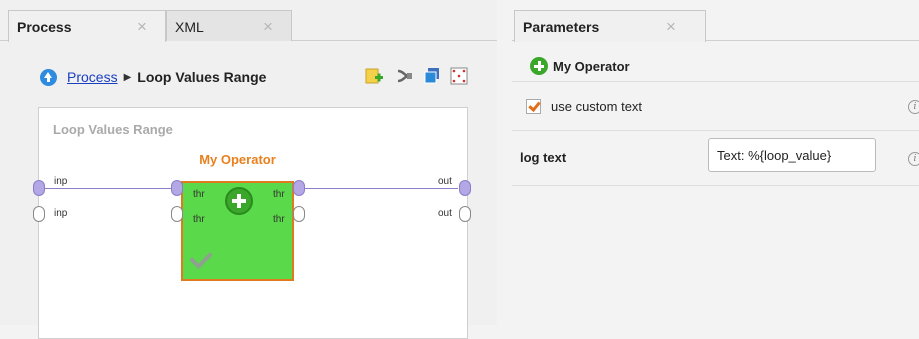  What do you see at coordinates (199, 194) in the screenshot?
I see `operator-input-port-1-label: thr` at bounding box center [199, 194].